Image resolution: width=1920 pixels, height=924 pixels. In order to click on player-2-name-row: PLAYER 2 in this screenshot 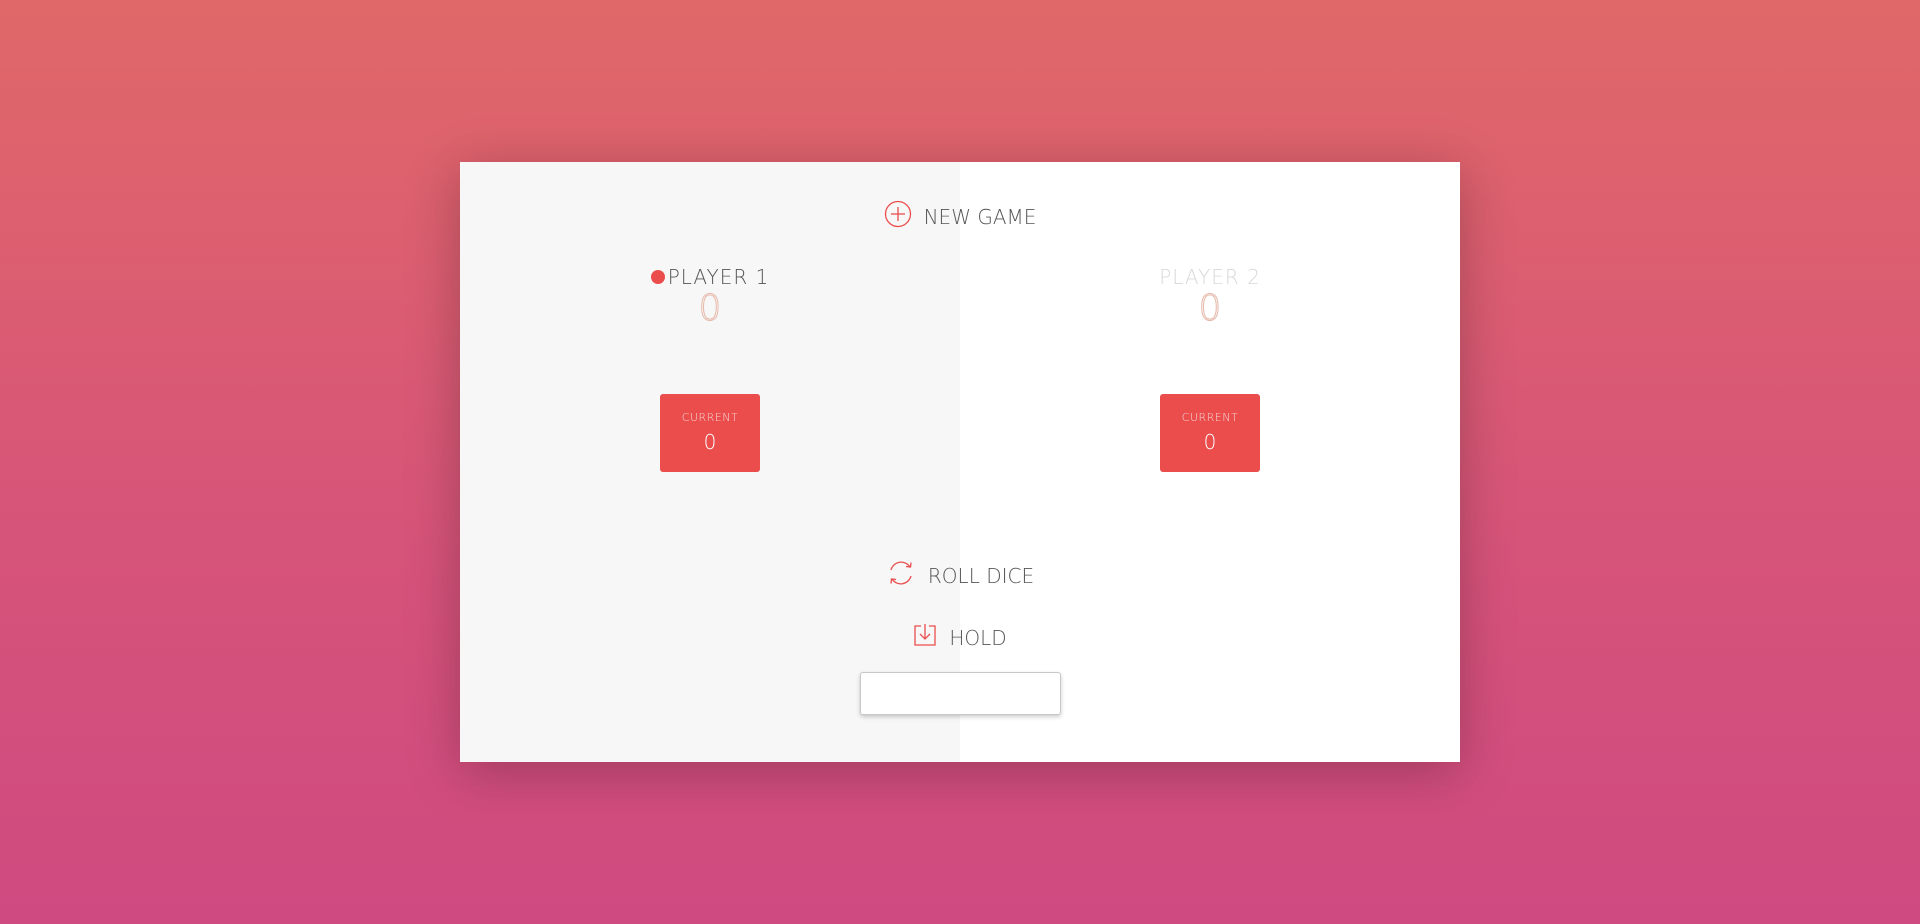, I will do `click(1210, 277)`.